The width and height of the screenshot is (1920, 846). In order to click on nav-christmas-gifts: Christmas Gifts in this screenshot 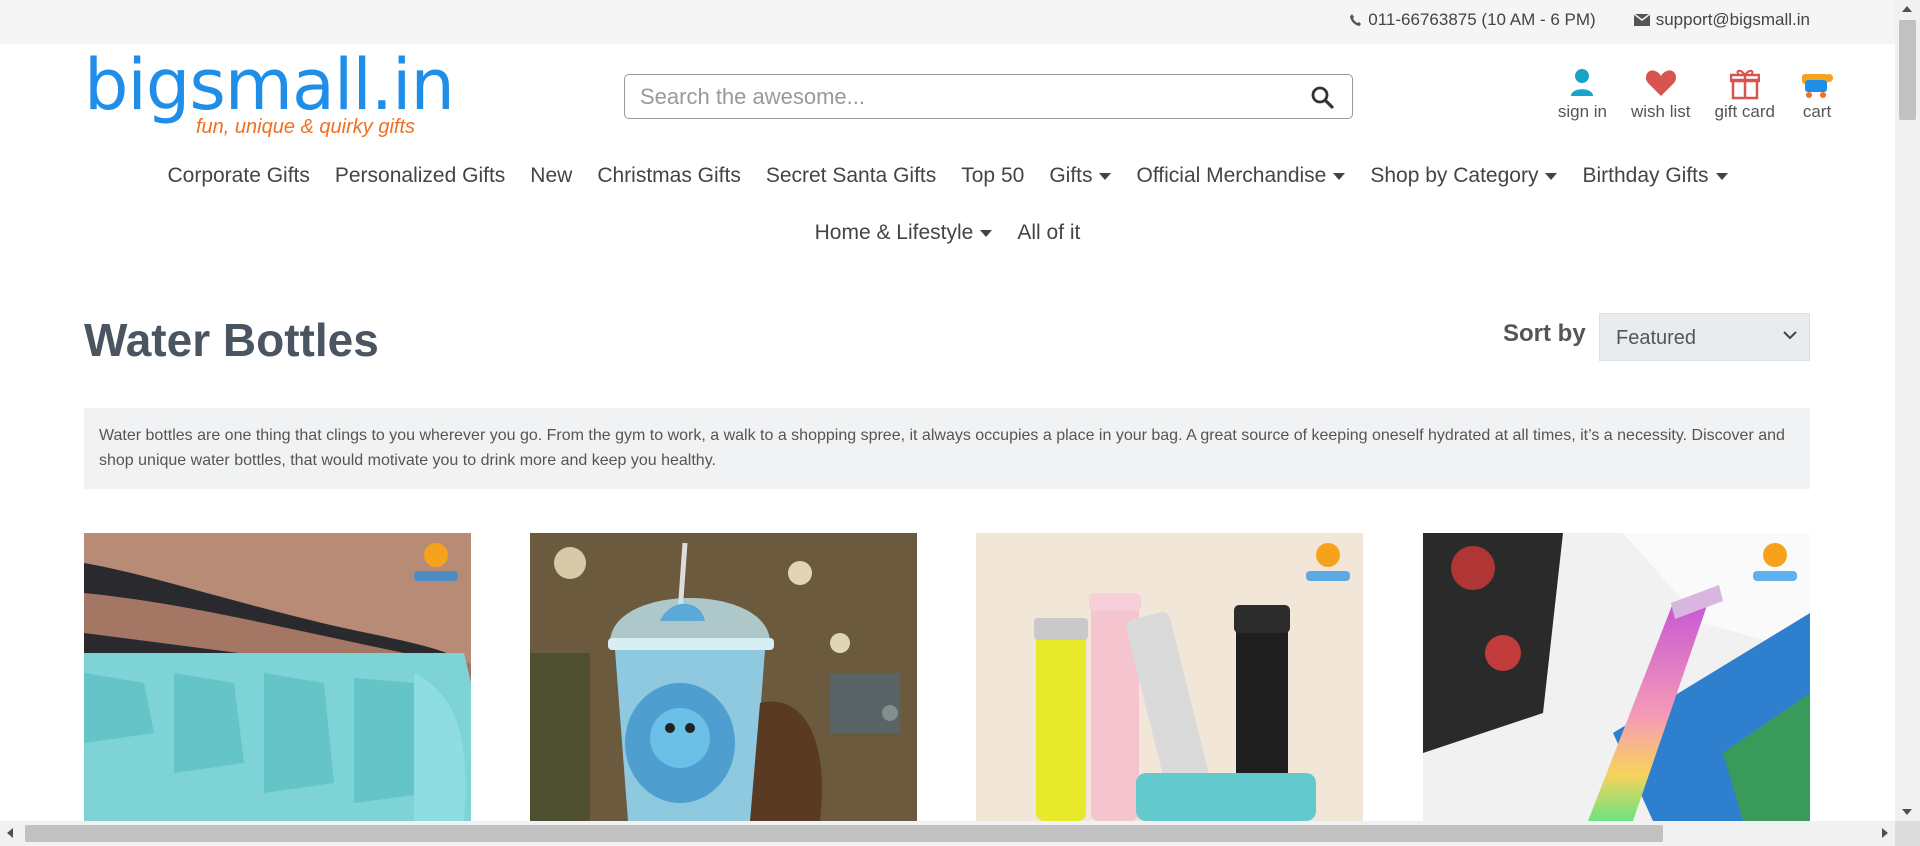, I will do `click(669, 176)`.